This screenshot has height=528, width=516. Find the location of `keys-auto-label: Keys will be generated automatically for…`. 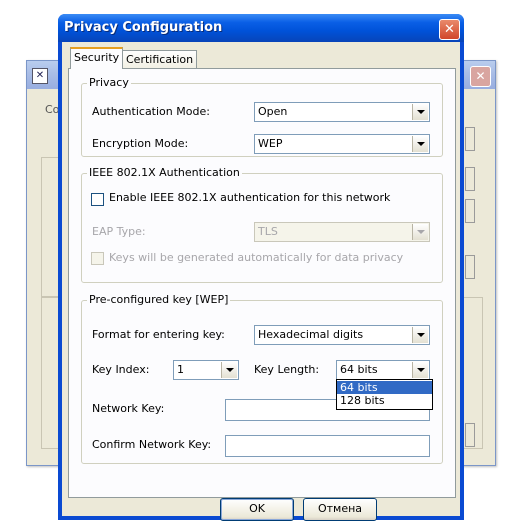

keys-auto-label: Keys will be generated automatically for… is located at coordinates (256, 257).